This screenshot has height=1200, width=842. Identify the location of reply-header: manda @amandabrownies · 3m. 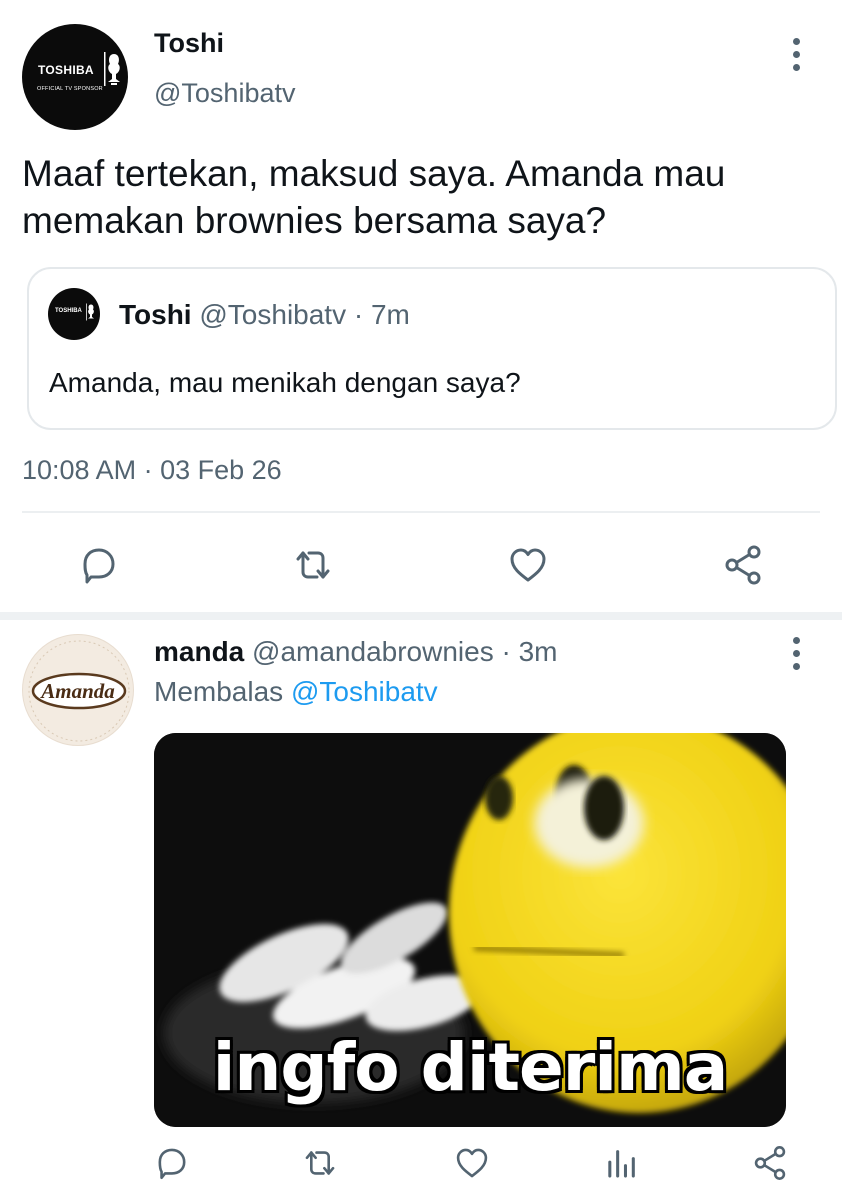
(355, 652).